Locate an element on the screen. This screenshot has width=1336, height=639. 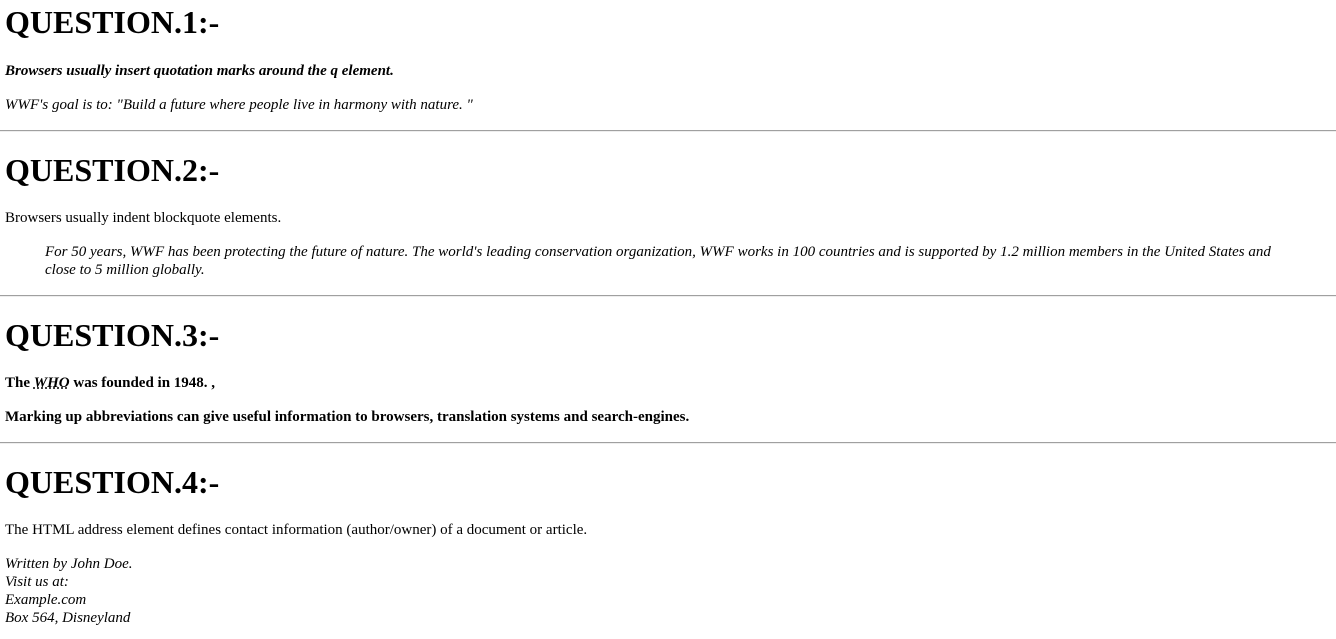
question-3-heading: QUESTION.3:- is located at coordinates (112, 335).